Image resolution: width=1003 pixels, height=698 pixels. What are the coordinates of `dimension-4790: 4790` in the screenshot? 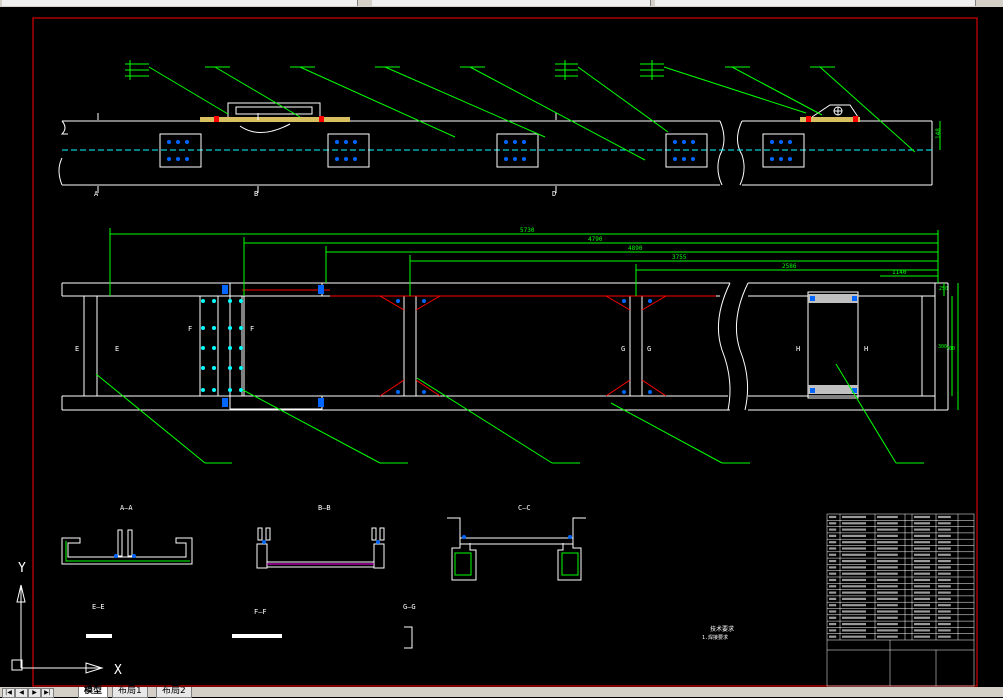 It's located at (595, 239).